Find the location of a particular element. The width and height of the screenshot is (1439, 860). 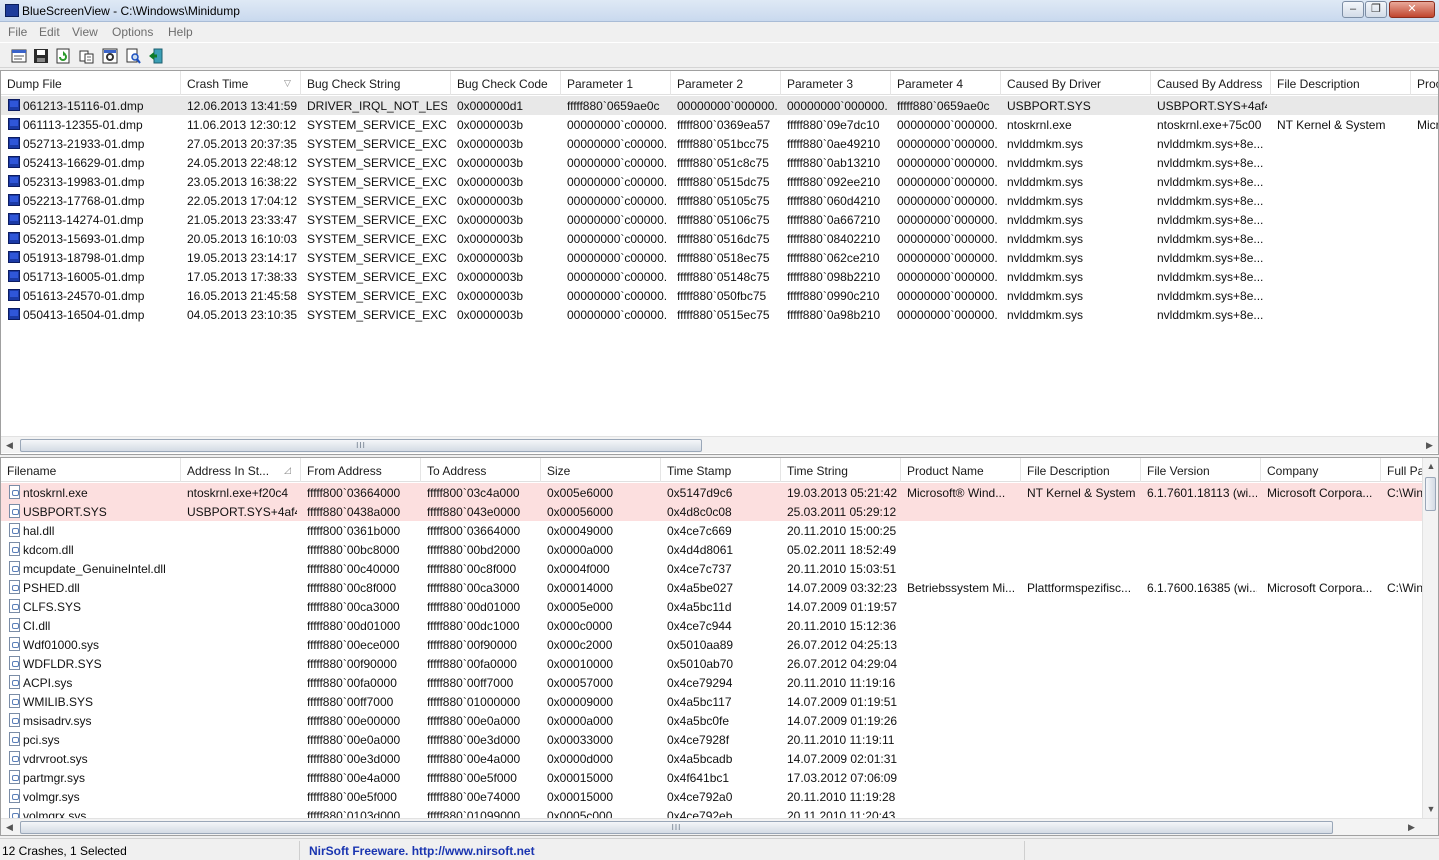

column-header: Dump File is located at coordinates (91, 83).